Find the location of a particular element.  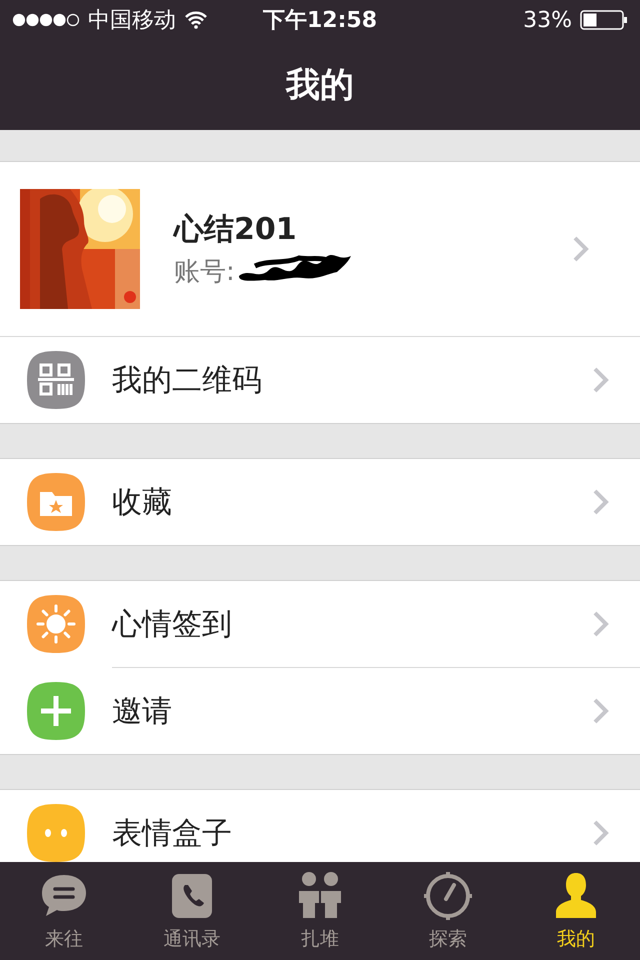

battery-percent: 33% is located at coordinates (547, 20).